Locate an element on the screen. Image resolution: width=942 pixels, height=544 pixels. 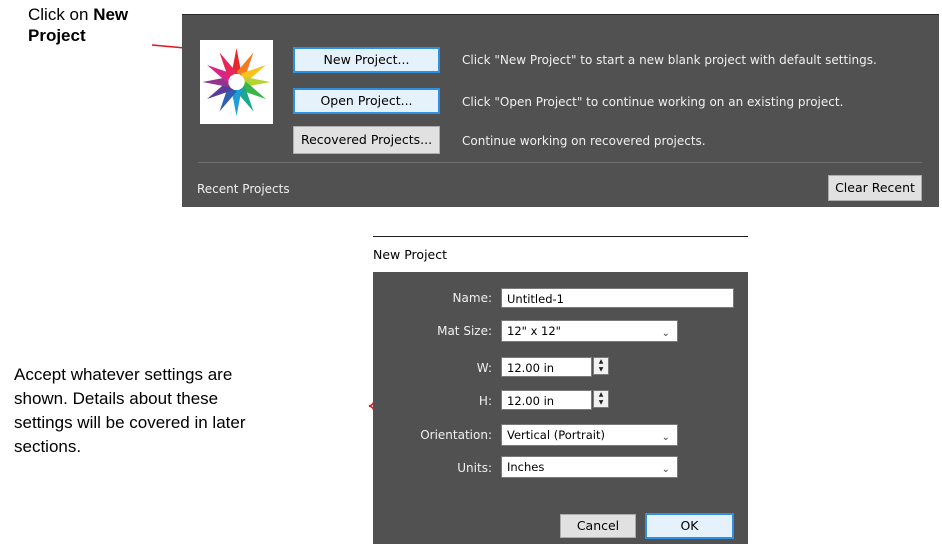
dialog-title: New Project is located at coordinates (410, 254).